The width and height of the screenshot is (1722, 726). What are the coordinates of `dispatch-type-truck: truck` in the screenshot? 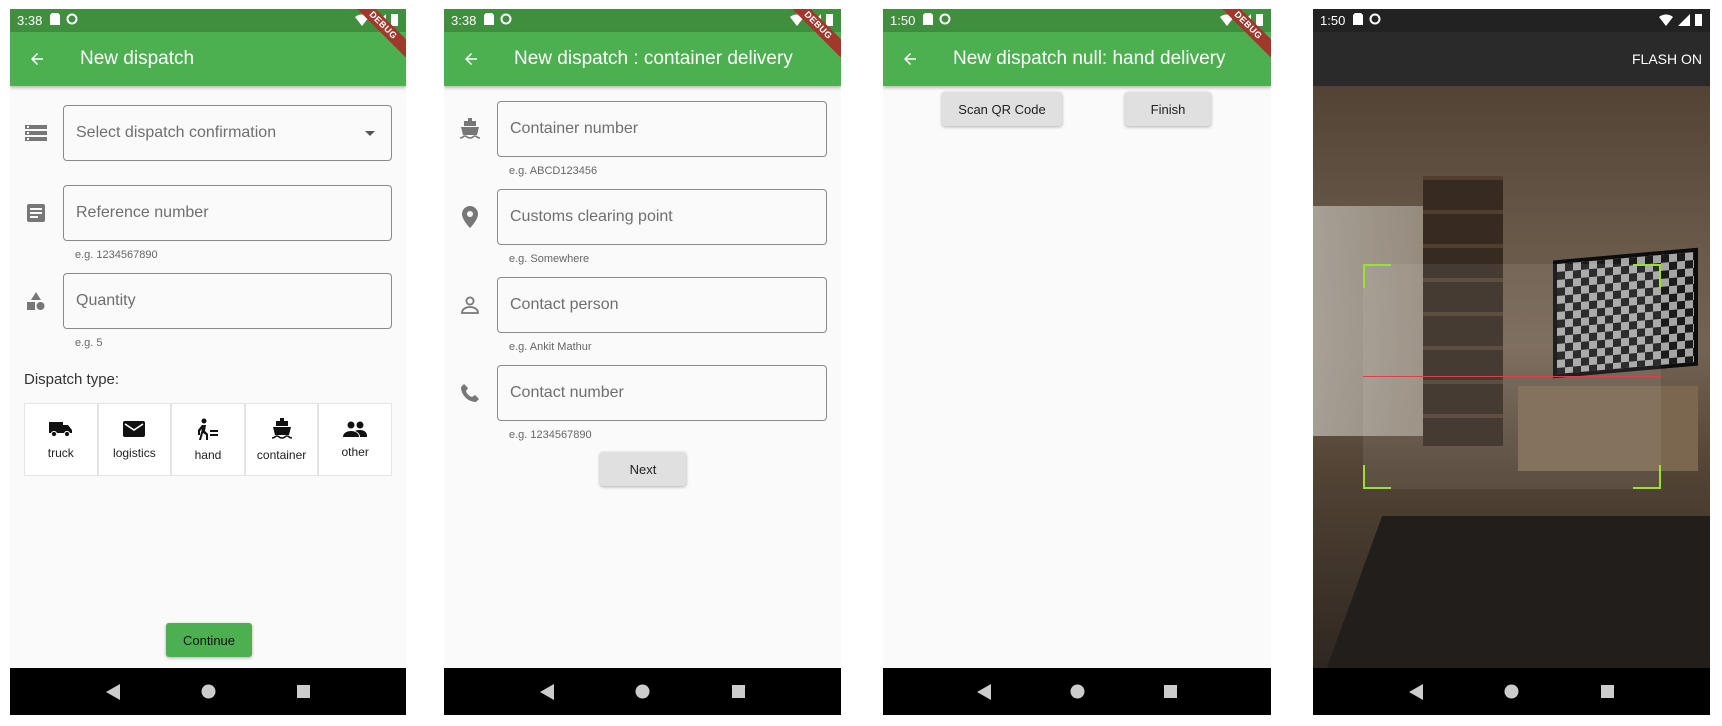 It's located at (61, 439).